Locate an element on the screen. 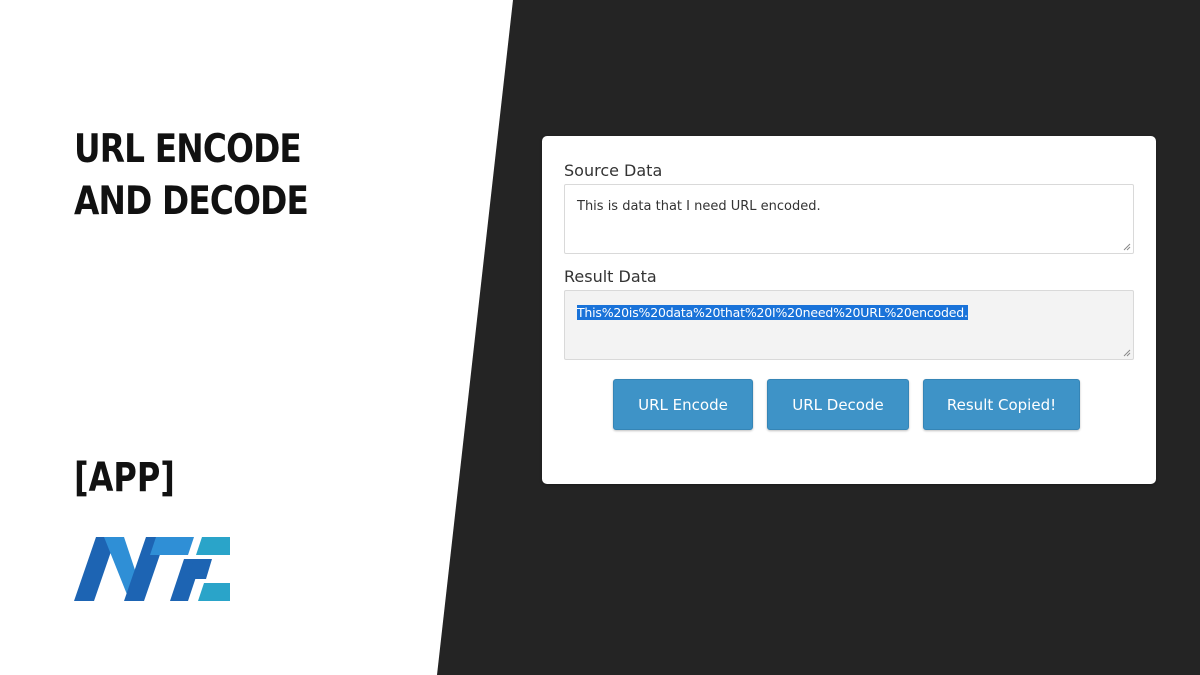 The width and height of the screenshot is (1200, 675). url-encode-button: URL Encode is located at coordinates (683, 404).